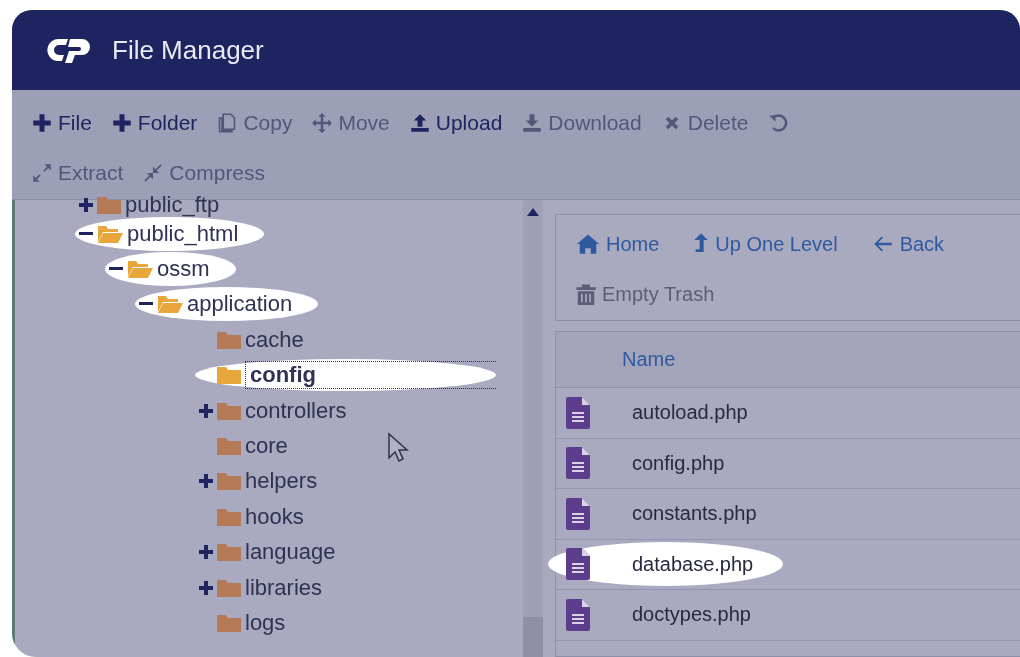 The width and height of the screenshot is (1020, 657). Describe the element at coordinates (466, 123) in the screenshot. I see `toolbar-button: Upload` at that location.